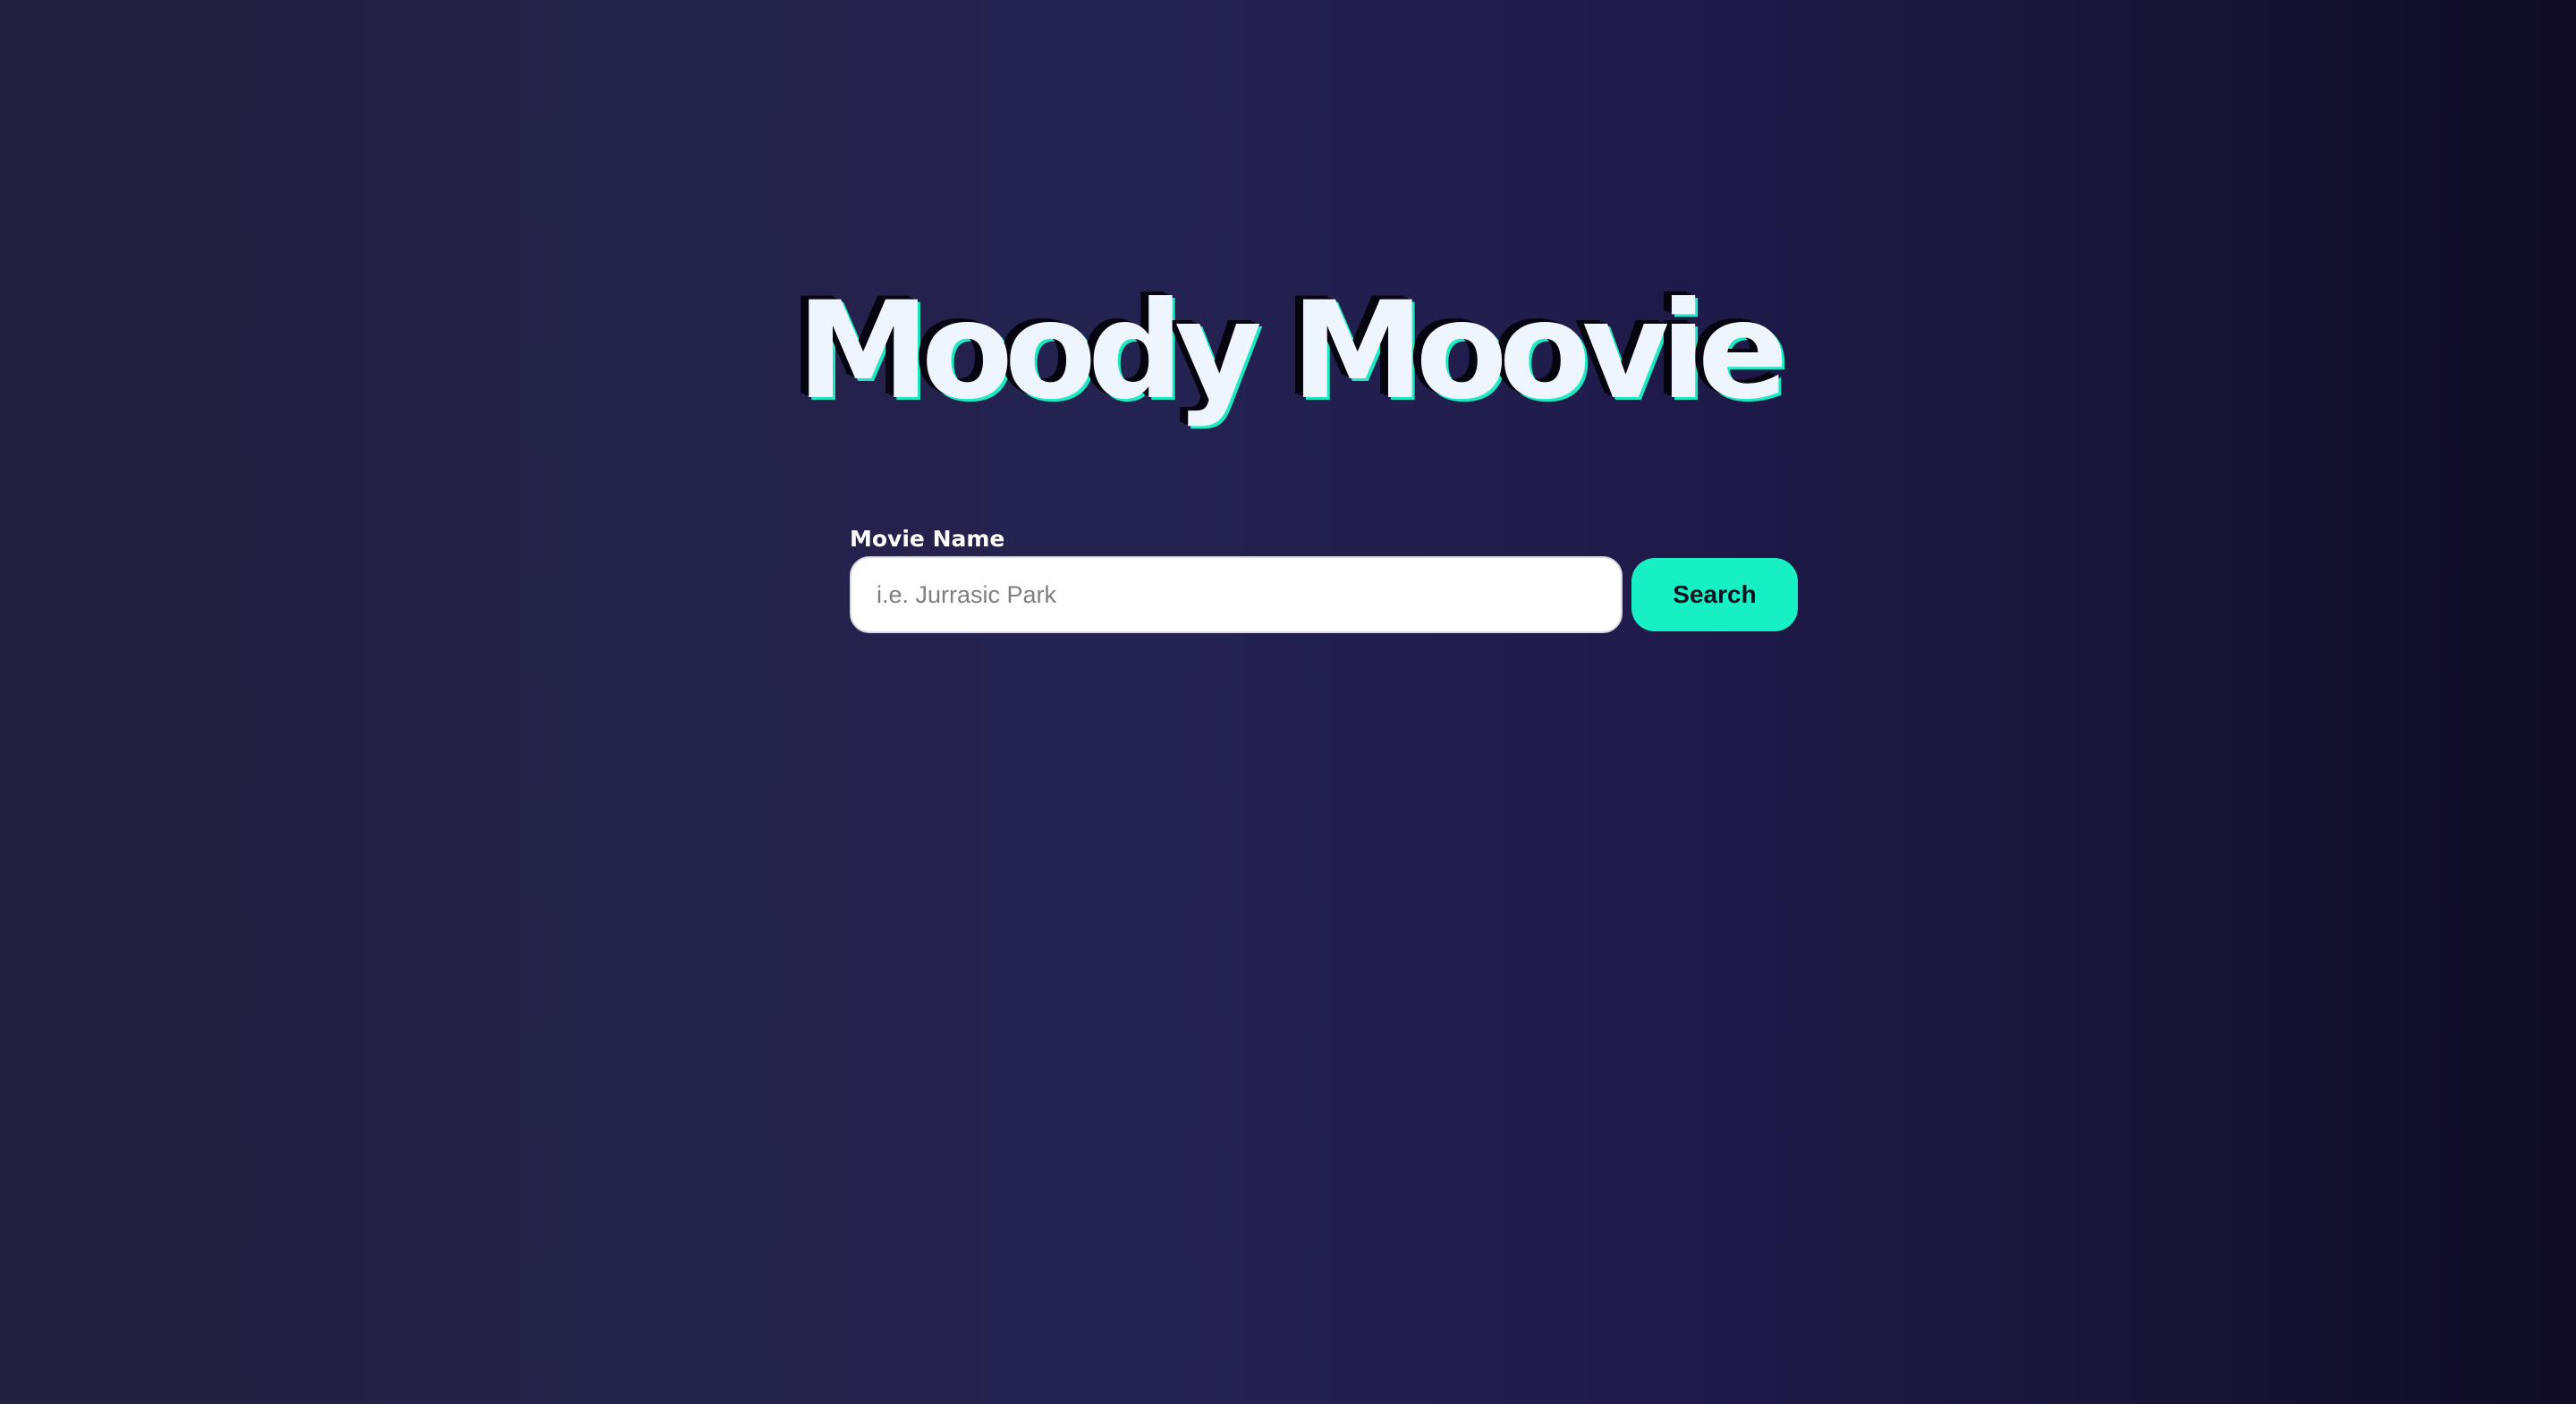 This screenshot has height=1404, width=2576. I want to click on movie-search-form: Movie Name Search, so click(1325, 579).